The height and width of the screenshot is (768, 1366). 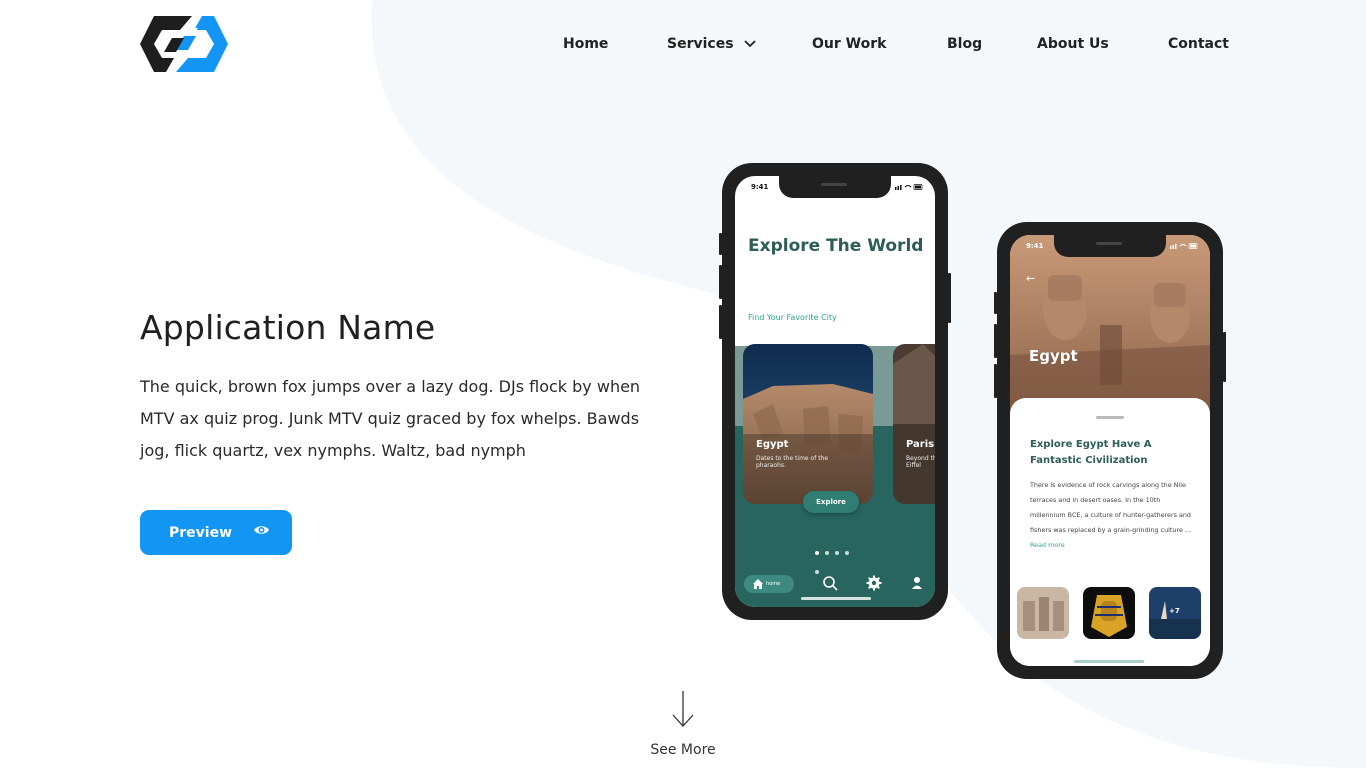 What do you see at coordinates (1073, 44) in the screenshot?
I see `nav-about-us: About Us` at bounding box center [1073, 44].